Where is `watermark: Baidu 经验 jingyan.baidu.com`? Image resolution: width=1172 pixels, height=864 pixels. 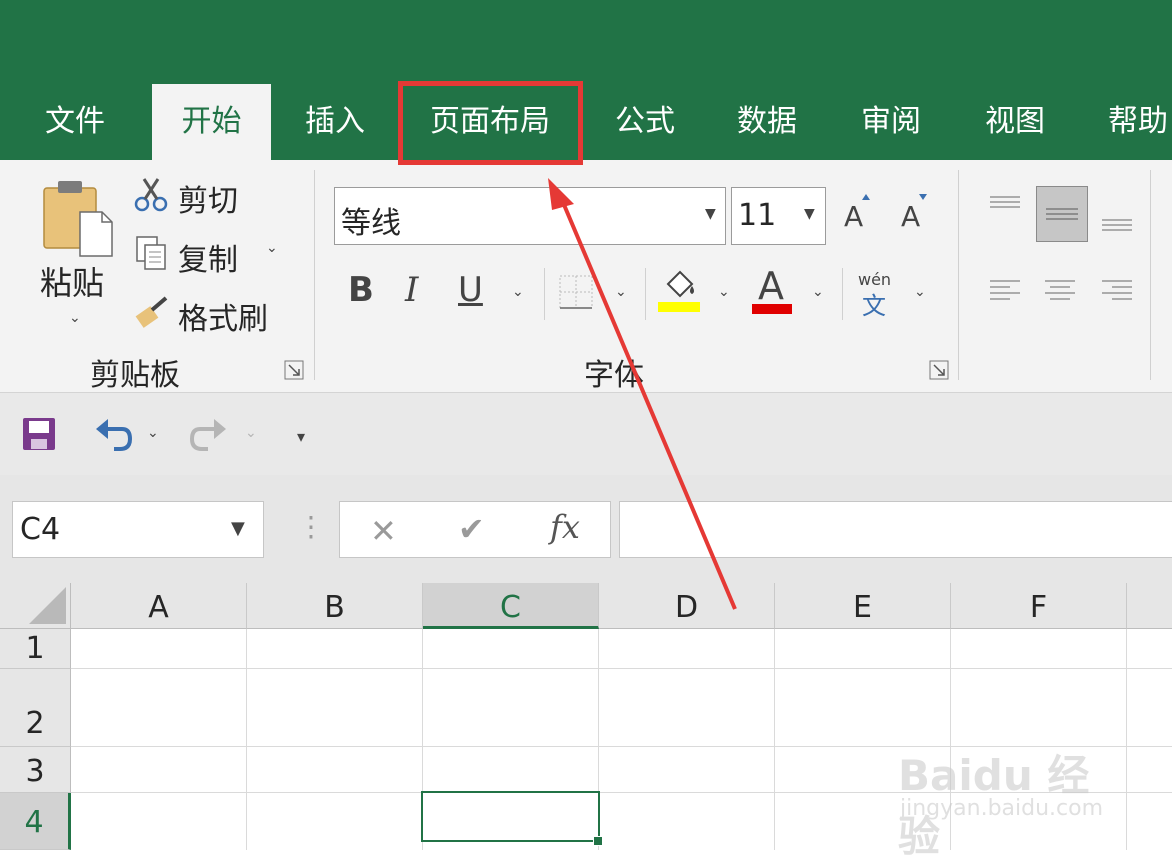
watermark: Baidu 经验 jingyan.baidu.com is located at coordinates (1008, 801).